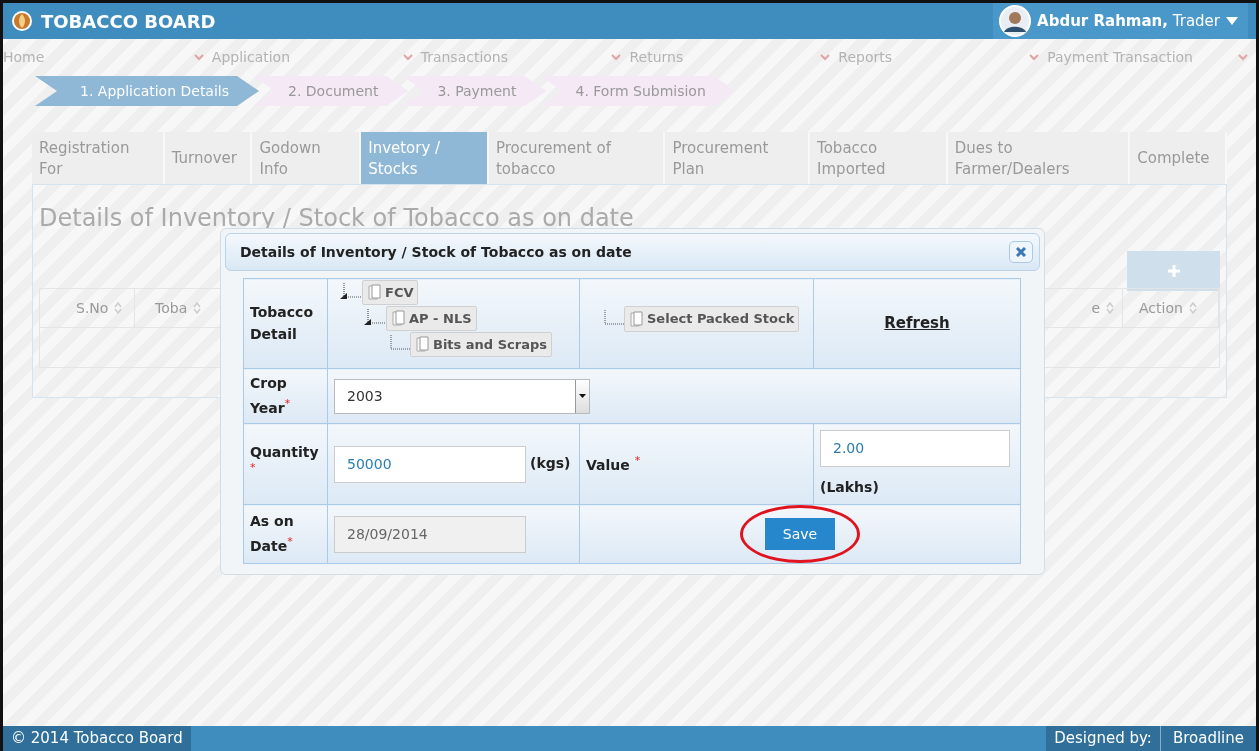 The height and width of the screenshot is (751, 1259). What do you see at coordinates (307, 158) in the screenshot?
I see `tab: Godown Info` at bounding box center [307, 158].